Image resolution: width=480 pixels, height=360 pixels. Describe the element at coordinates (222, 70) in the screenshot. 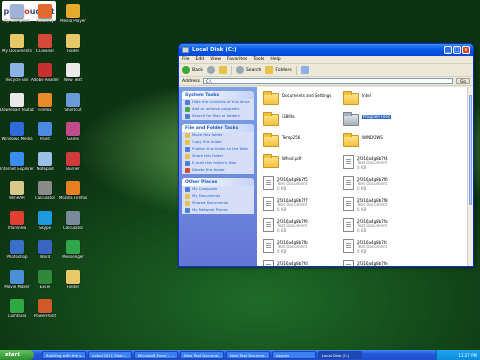

I see `up-folder-icon` at that location.